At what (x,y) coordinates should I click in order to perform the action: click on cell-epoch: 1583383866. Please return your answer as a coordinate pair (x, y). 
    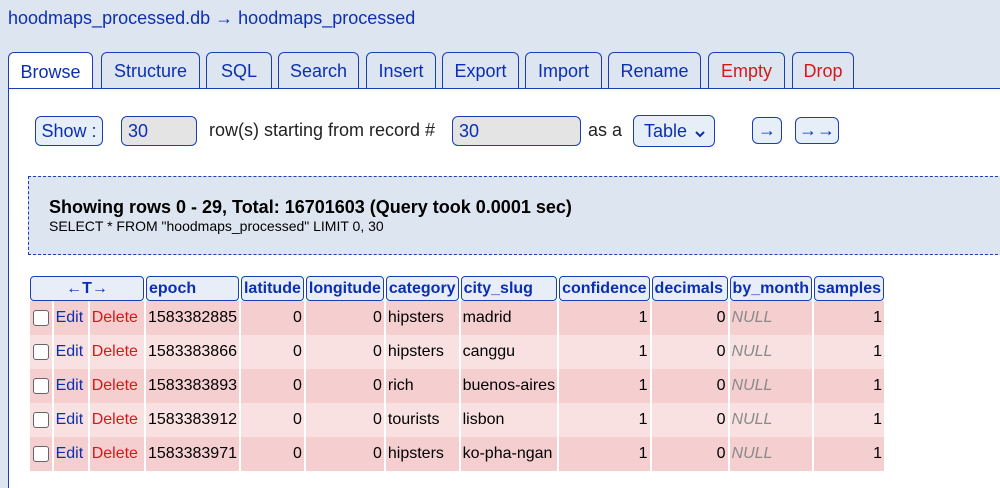
    Looking at the image, I should click on (192, 352).